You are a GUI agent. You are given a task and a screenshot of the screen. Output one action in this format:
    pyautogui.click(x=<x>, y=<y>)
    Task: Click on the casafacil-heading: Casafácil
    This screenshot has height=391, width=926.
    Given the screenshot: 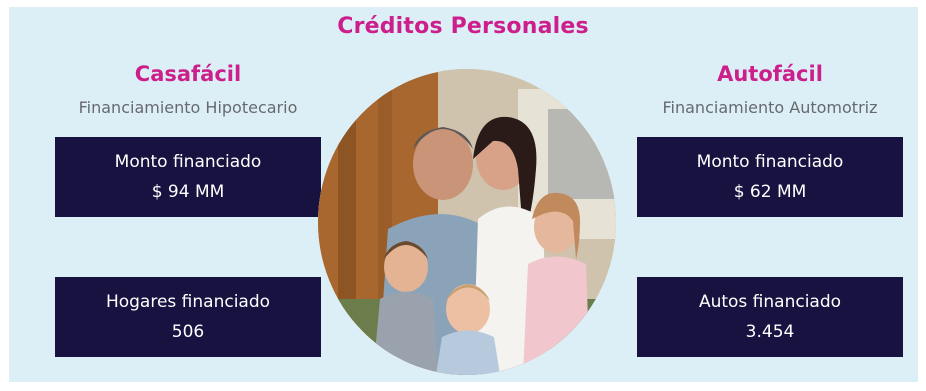 What is the action you would take?
    pyautogui.click(x=188, y=74)
    